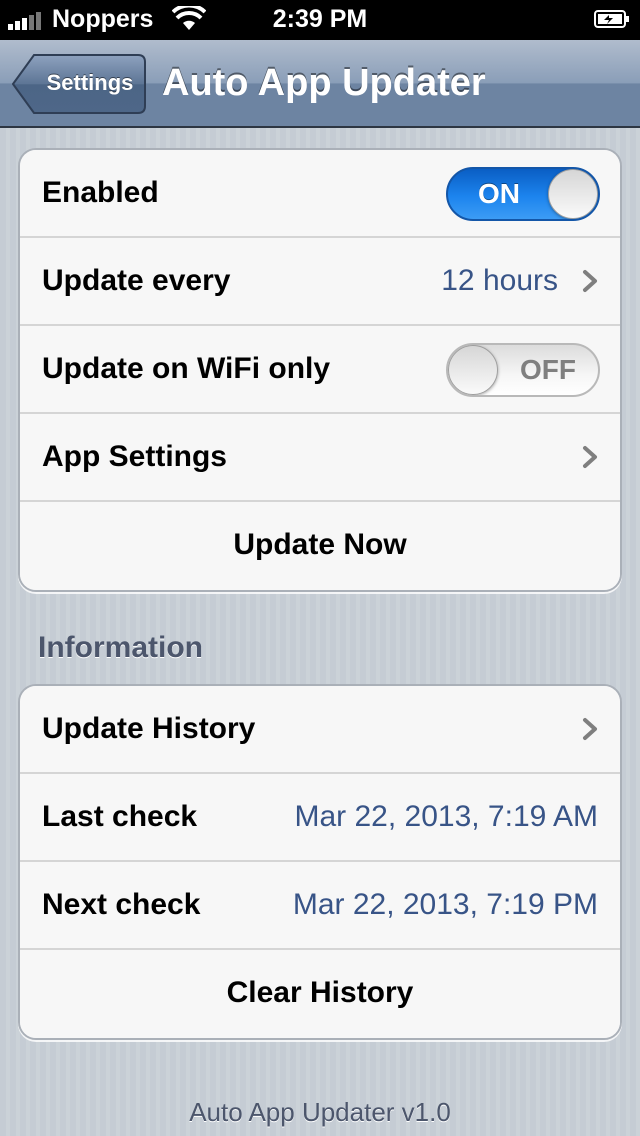  I want to click on wifi-only-toggle-text: OFF, so click(548, 369).